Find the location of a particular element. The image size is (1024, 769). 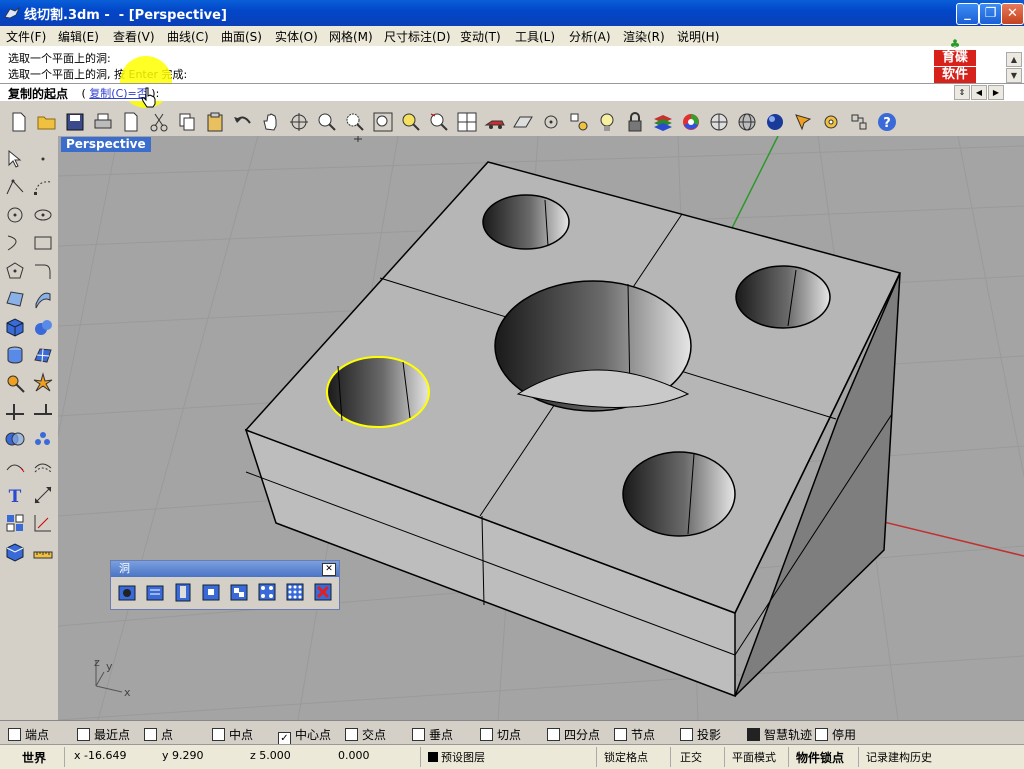

menu-render: 渲染(R) is located at coordinates (644, 36).